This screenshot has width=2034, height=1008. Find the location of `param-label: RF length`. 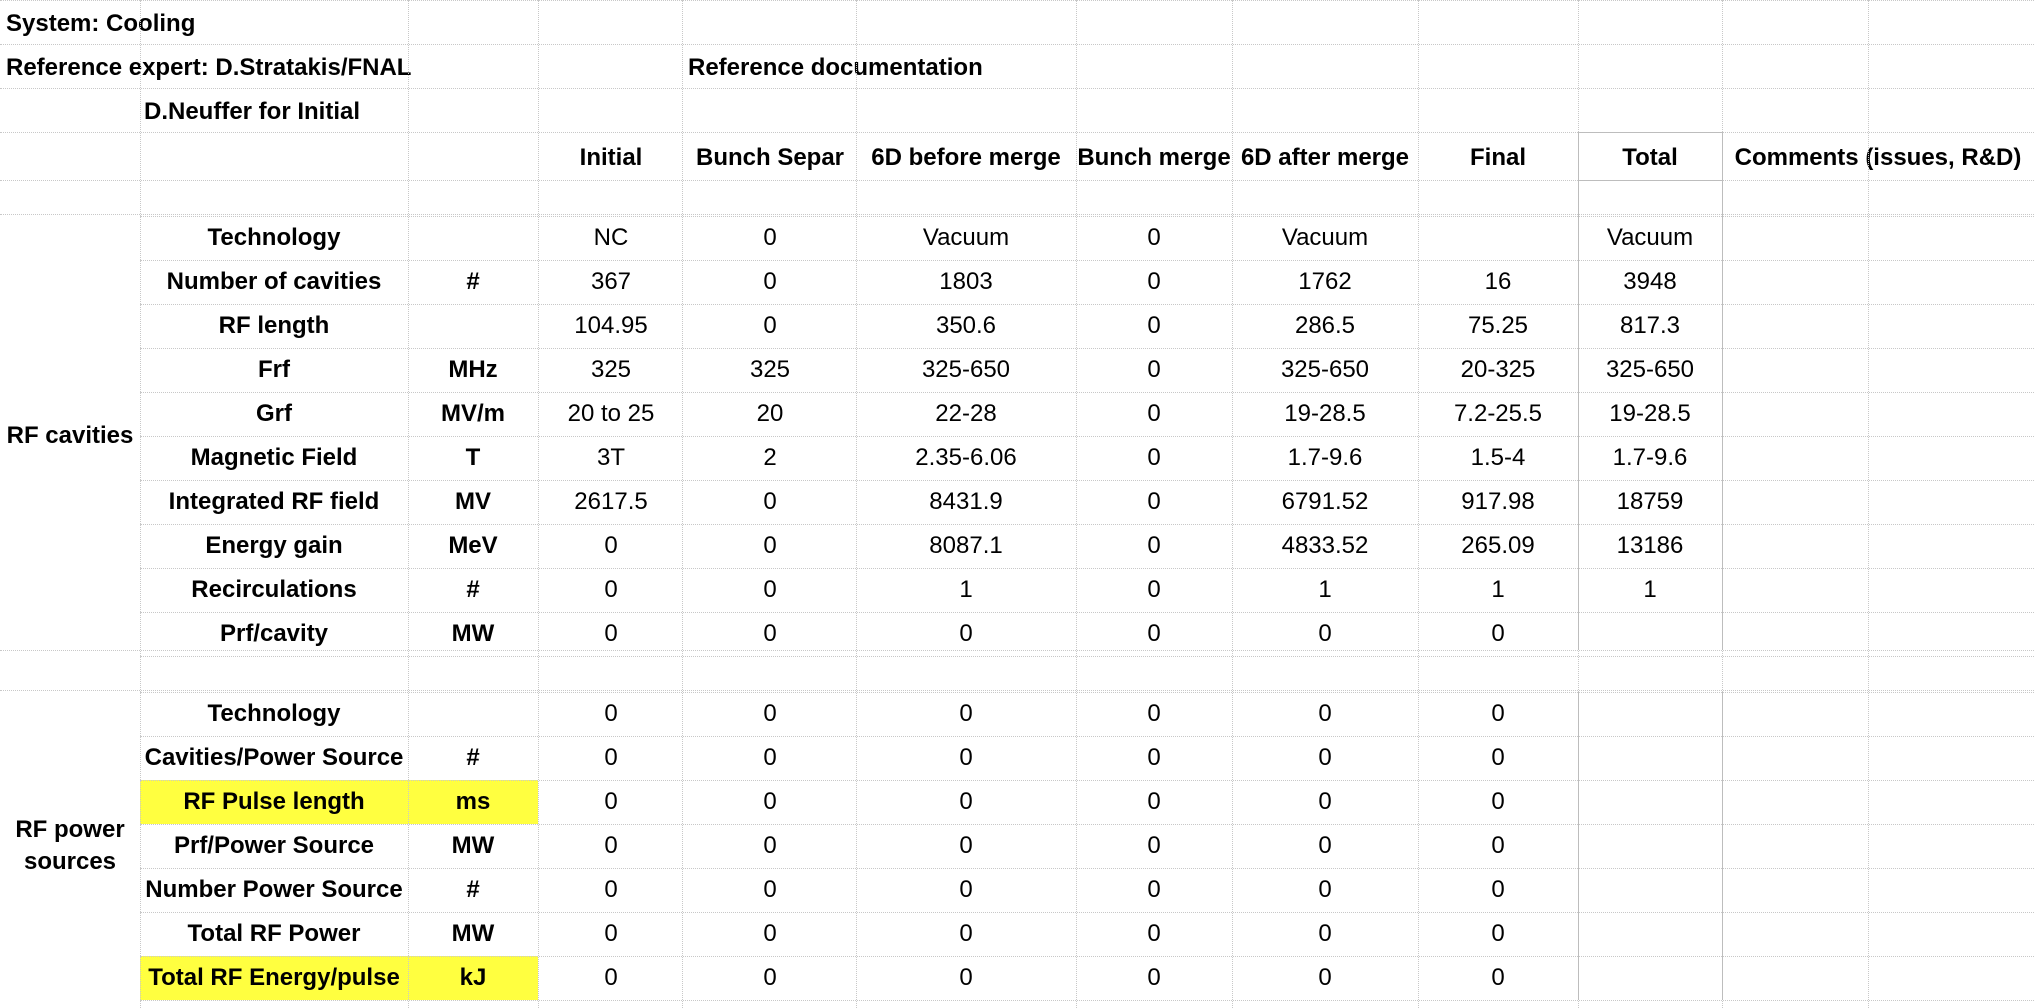

param-label: RF length is located at coordinates (274, 326).